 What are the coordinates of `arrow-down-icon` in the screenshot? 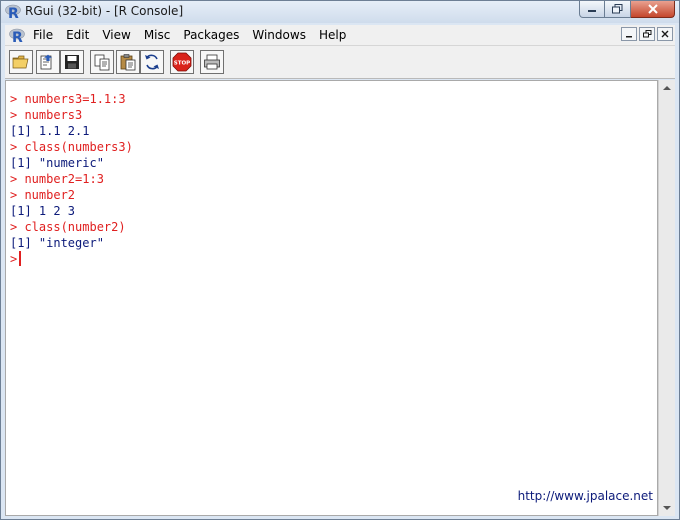 It's located at (667, 508).